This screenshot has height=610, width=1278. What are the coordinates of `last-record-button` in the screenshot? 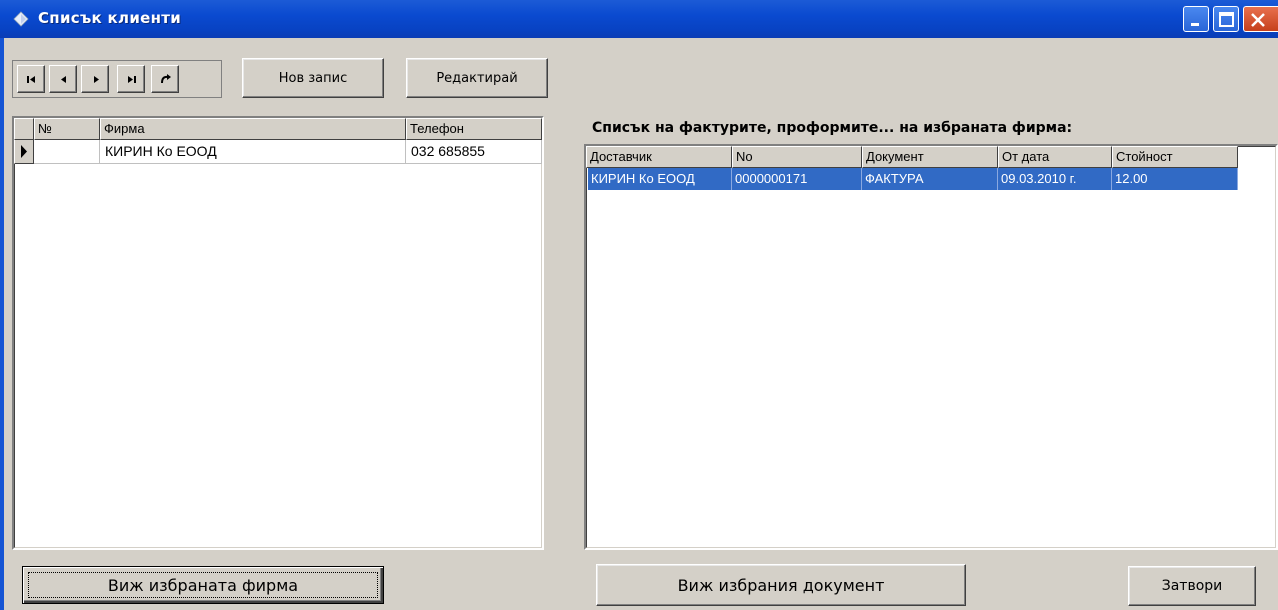 It's located at (131, 79).